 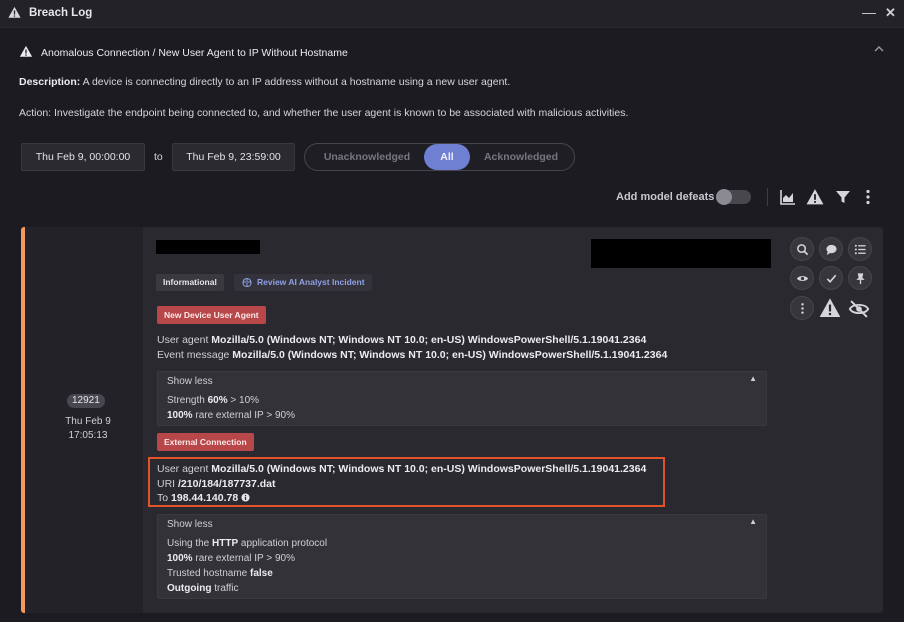 What do you see at coordinates (83, 157) in the screenshot?
I see `date-from-input: Thu Feb 9, 00:00:00` at bounding box center [83, 157].